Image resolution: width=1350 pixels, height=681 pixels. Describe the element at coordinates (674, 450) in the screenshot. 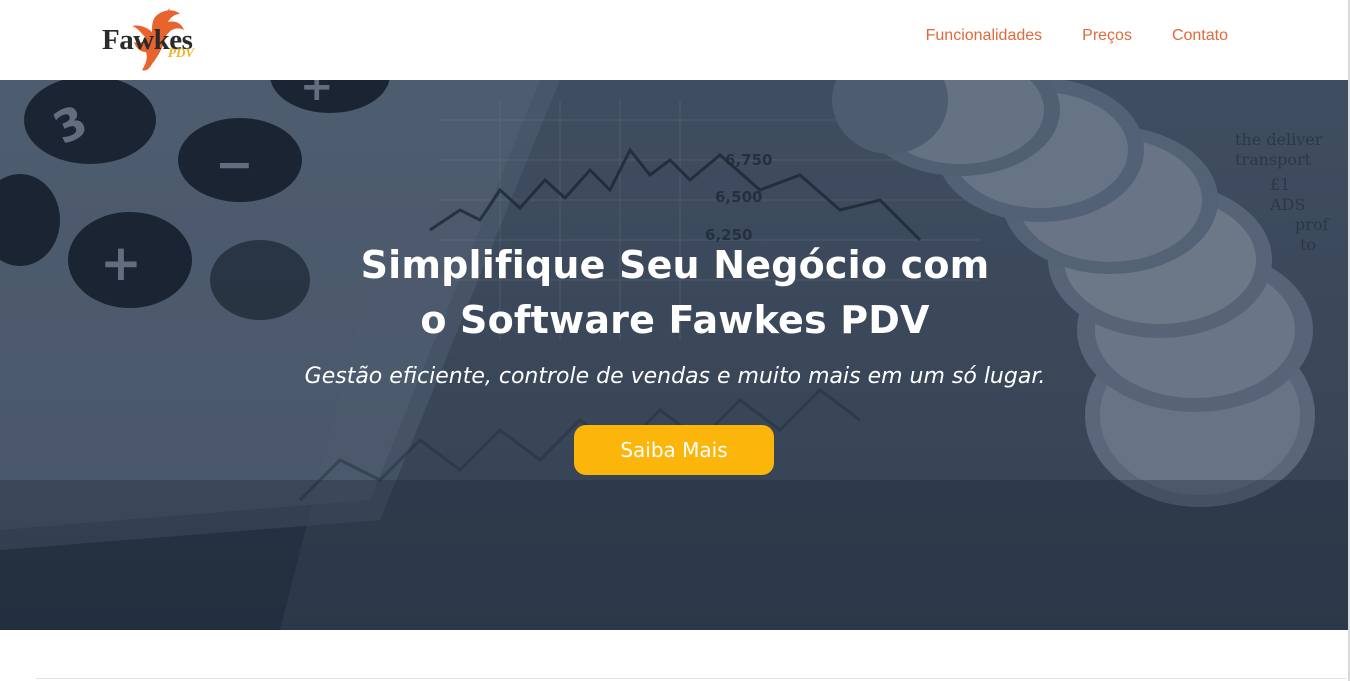

I see `saiba-mais-button: Saiba Mais` at that location.